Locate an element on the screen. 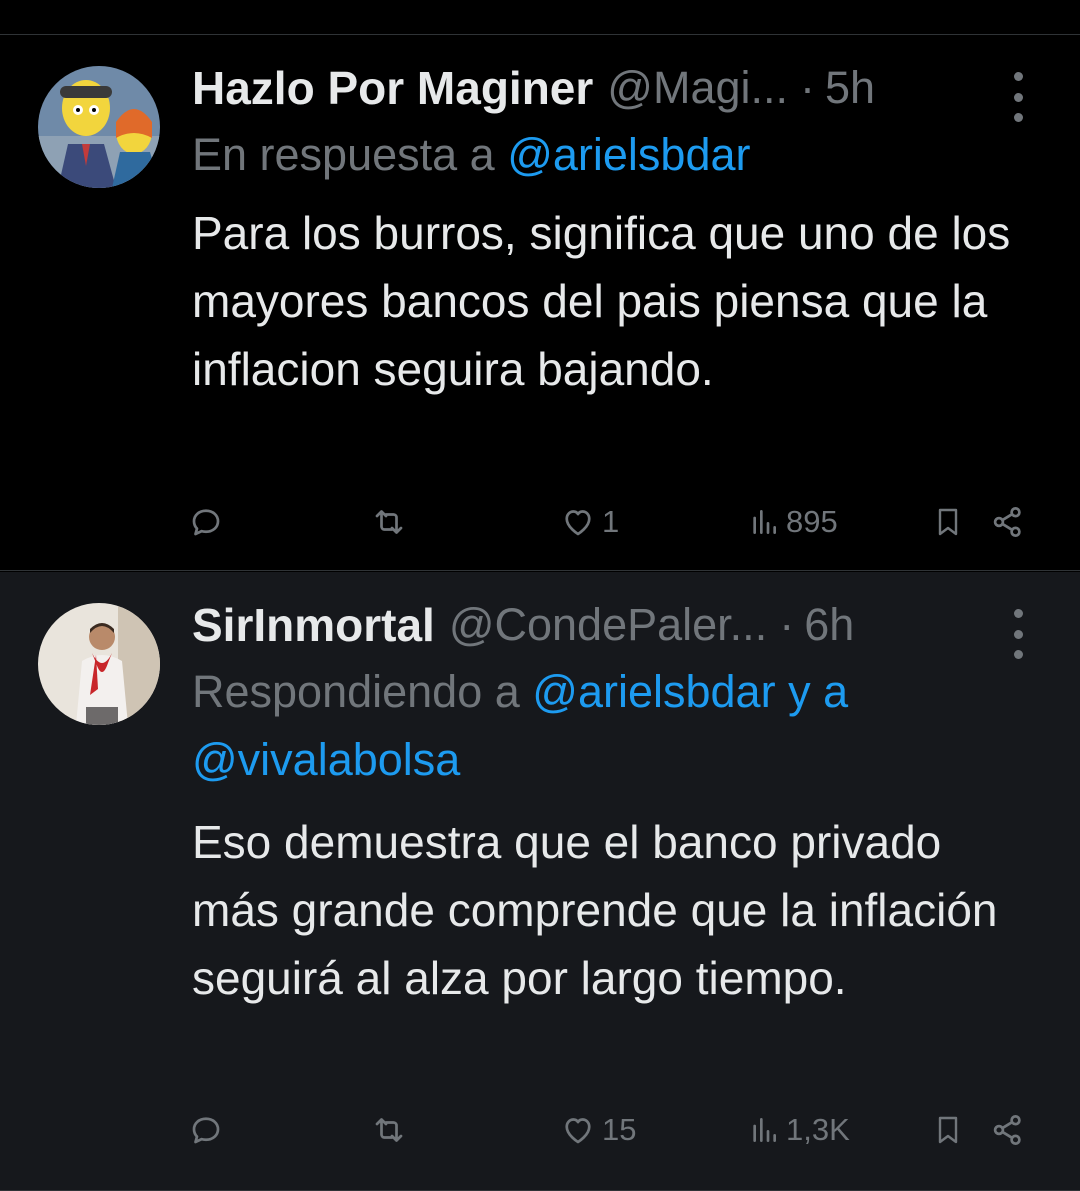 The height and width of the screenshot is (1191, 1080). views-button: 895 is located at coordinates (793, 522).